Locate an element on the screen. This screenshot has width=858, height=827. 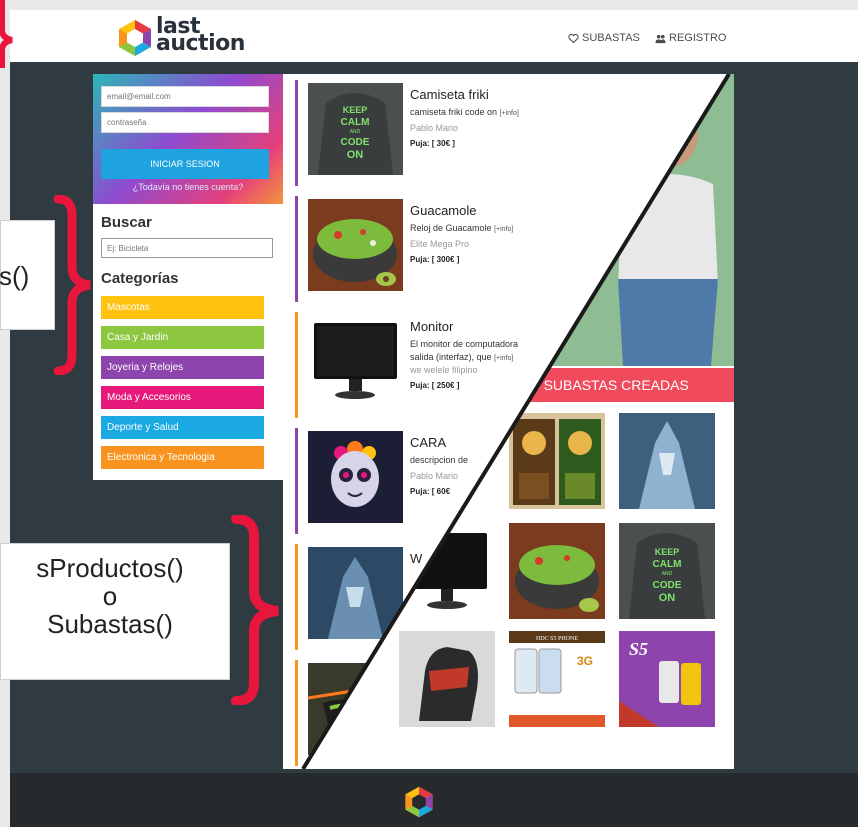
product-bid: Puja: [ 60€ is located at coordinates (430, 491).